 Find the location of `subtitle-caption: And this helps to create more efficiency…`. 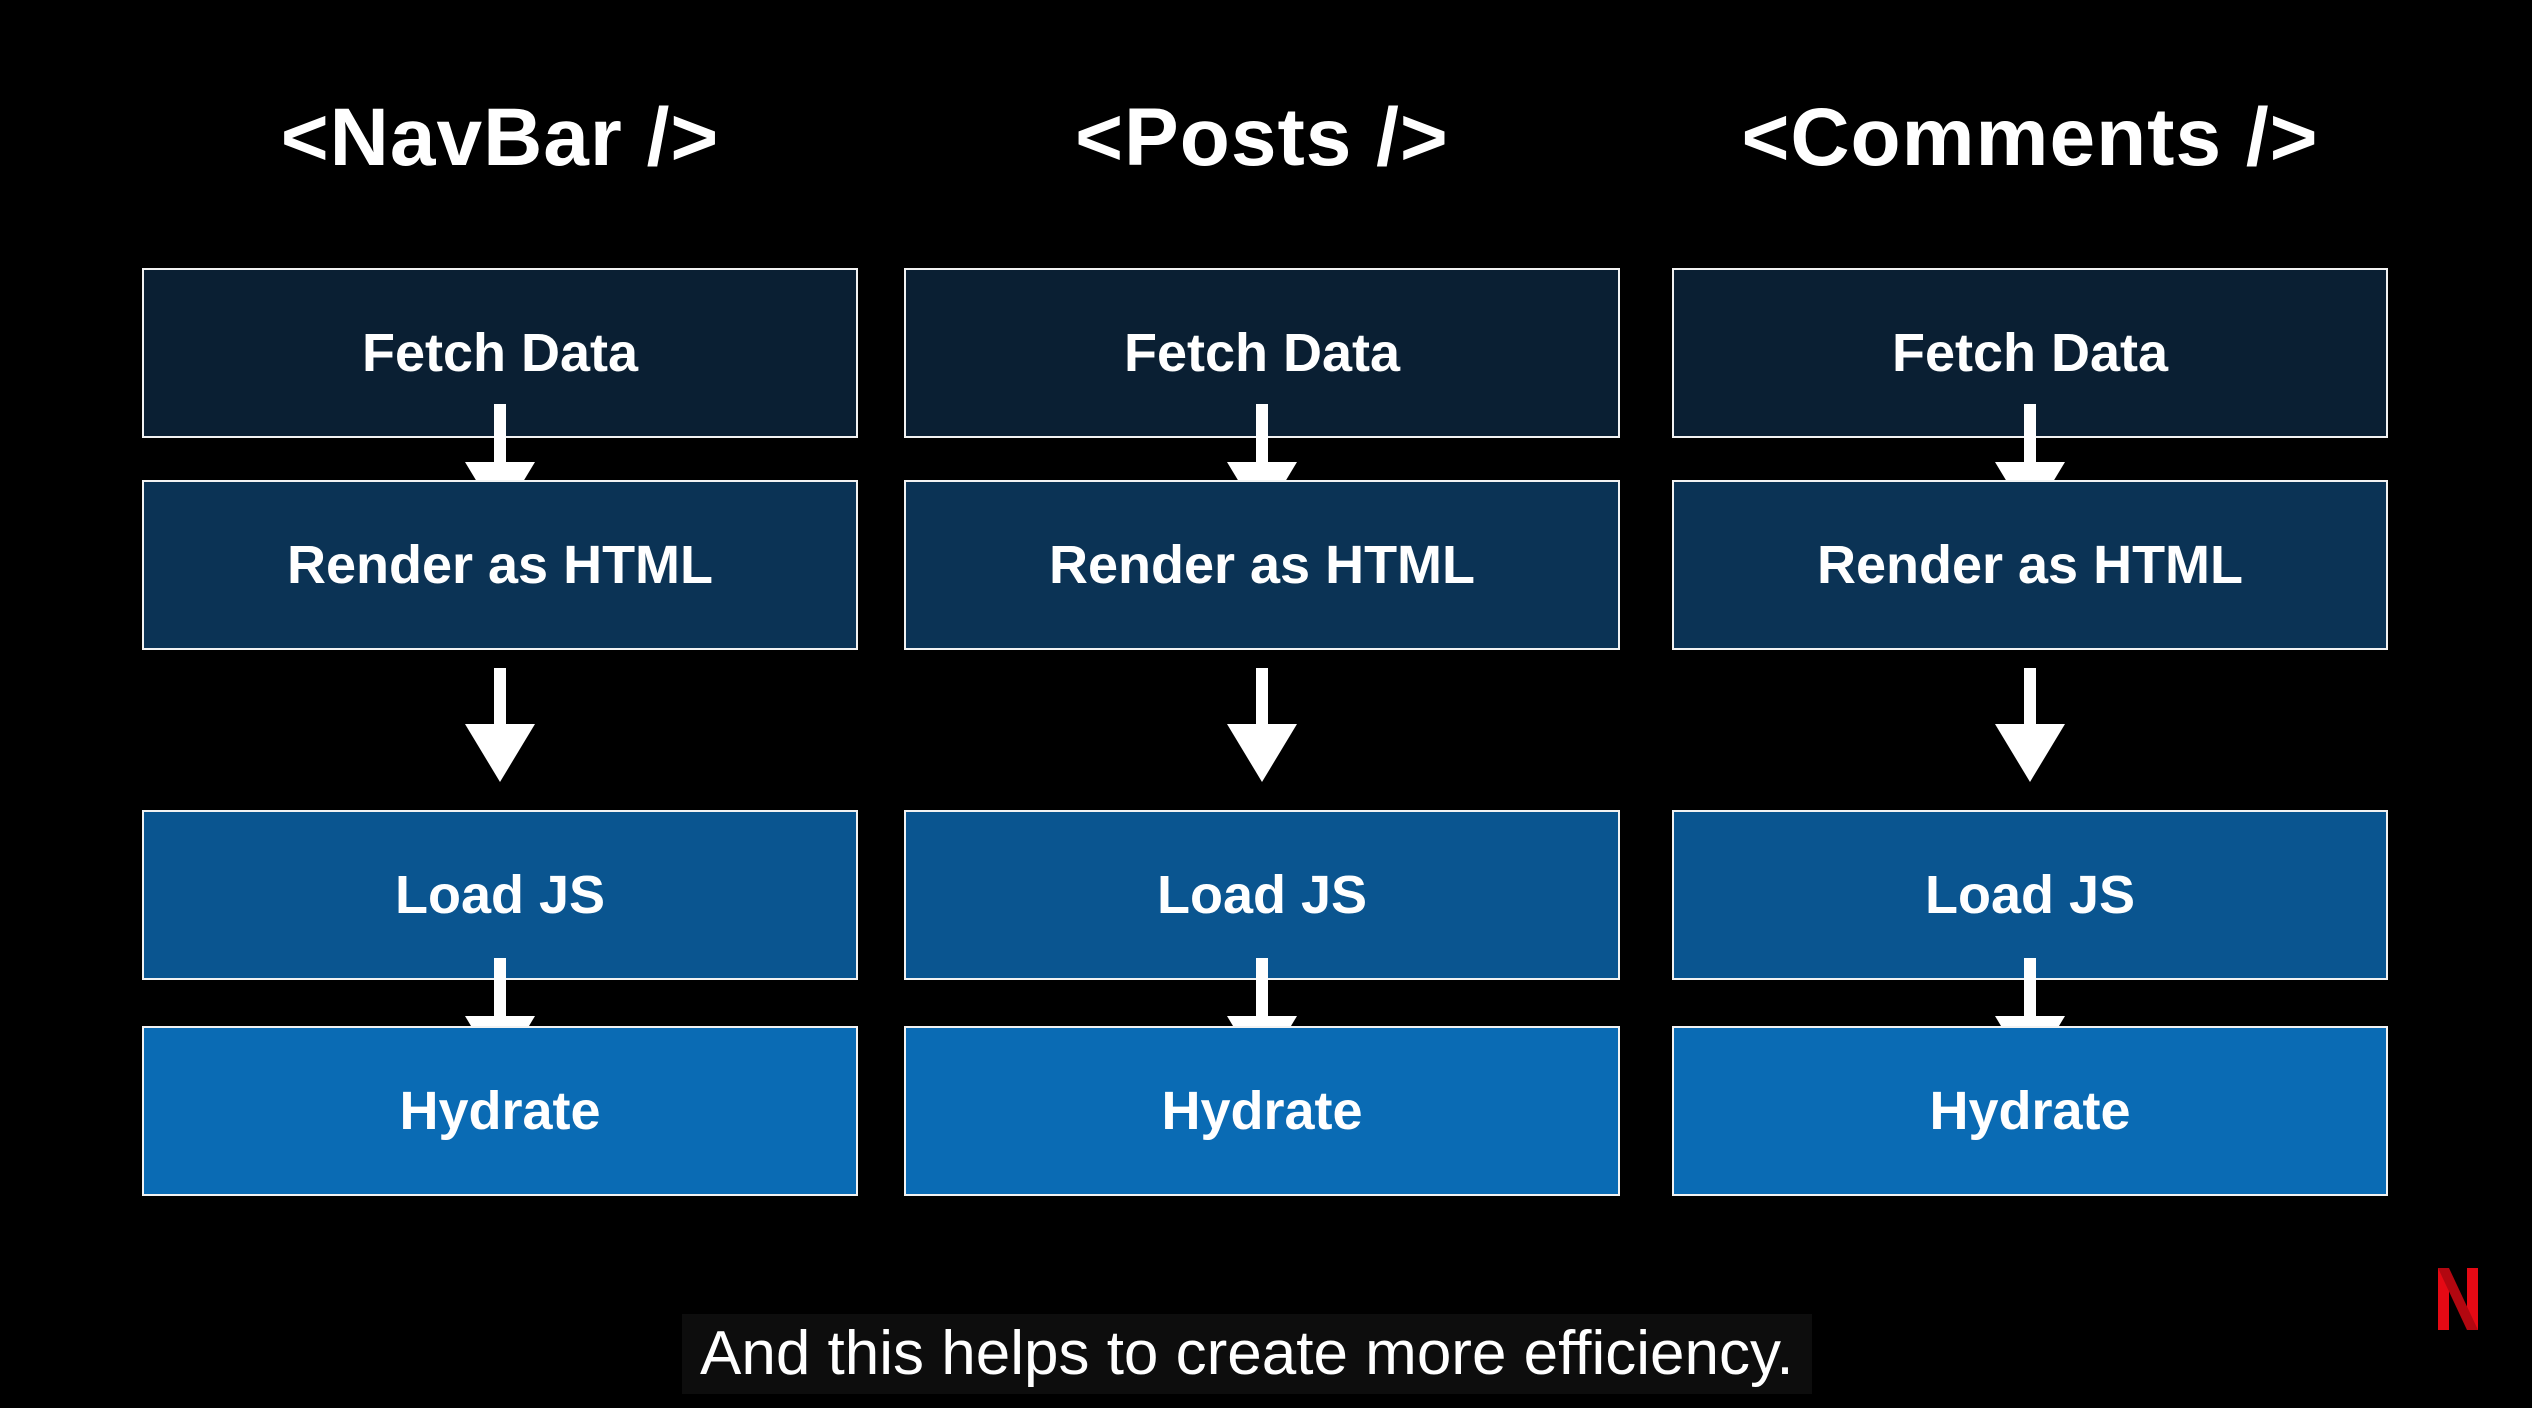

subtitle-caption: And this helps to create more efficiency… is located at coordinates (1247, 1354).